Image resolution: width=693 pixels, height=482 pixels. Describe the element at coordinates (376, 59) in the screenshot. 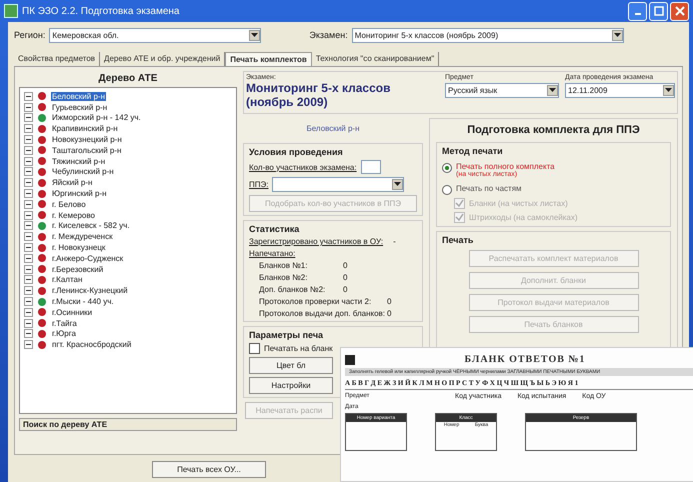

I see `tab: Технология "со сканированием"` at that location.